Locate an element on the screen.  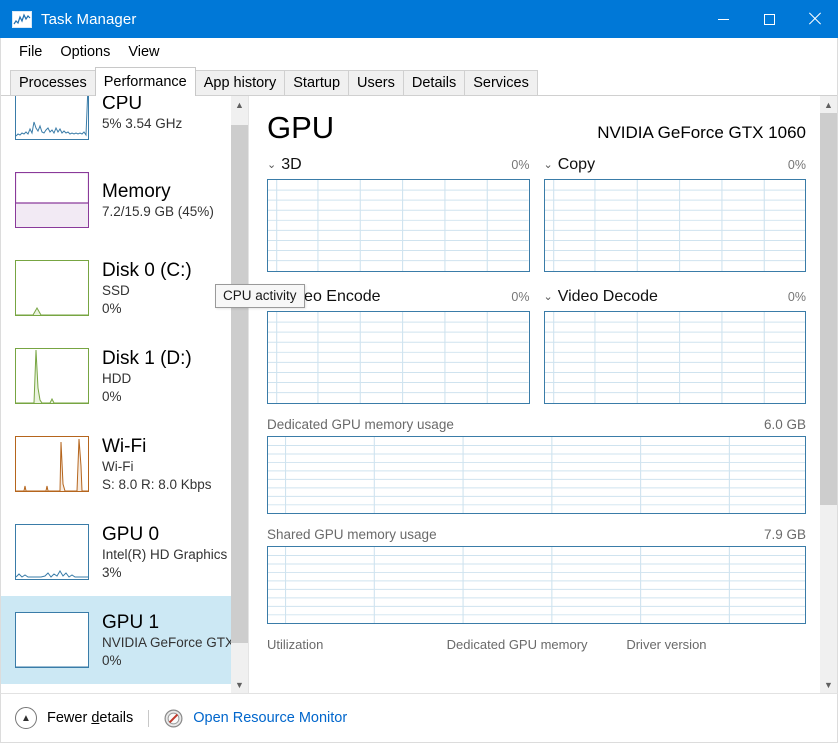
sidebar-scrollbar: ▲ ▼ is located at coordinates (239, 394).